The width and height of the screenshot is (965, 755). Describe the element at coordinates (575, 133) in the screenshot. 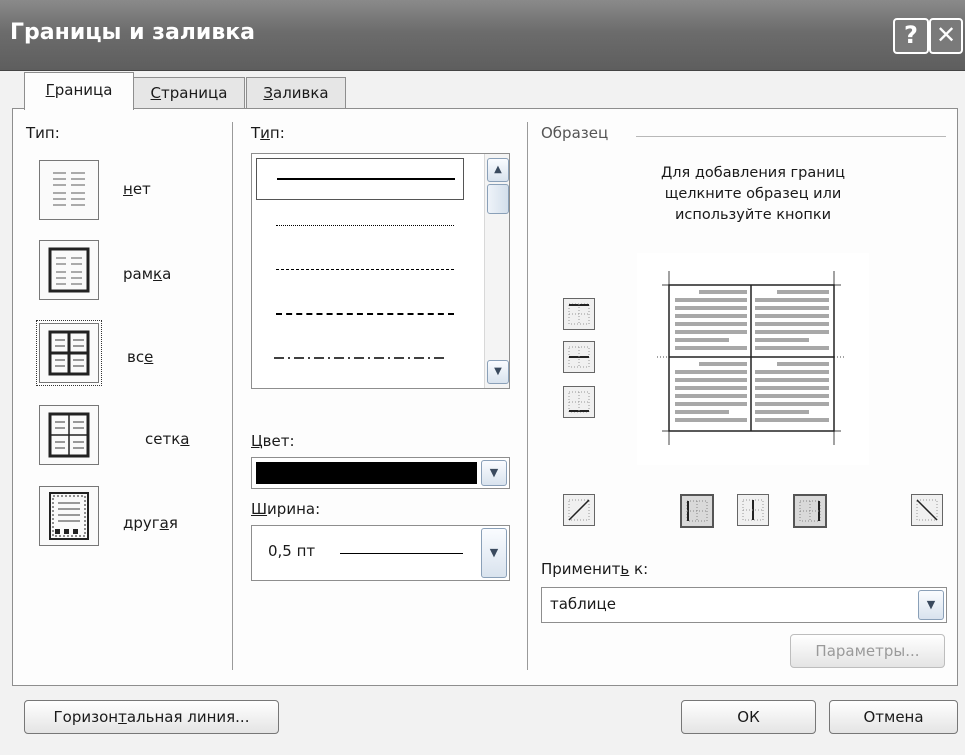

I see `preview-section-label: Образец` at that location.